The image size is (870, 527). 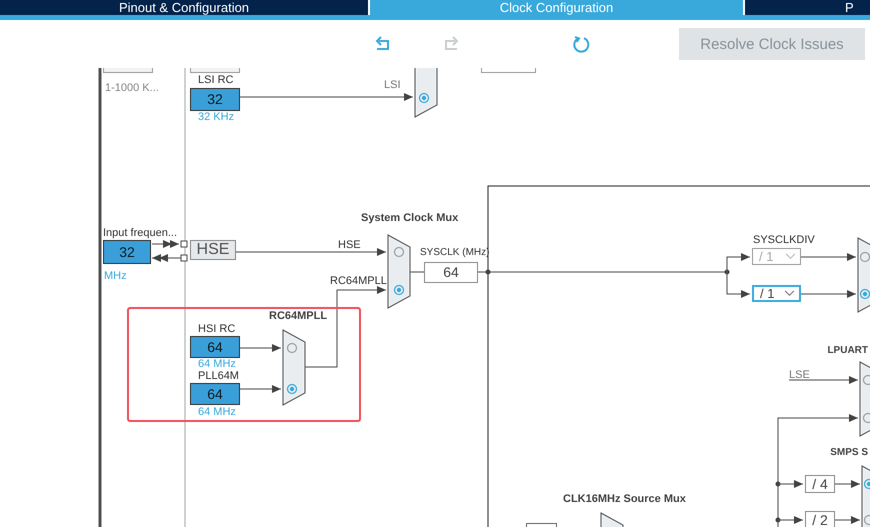 What do you see at coordinates (820, 519) in the screenshot?
I see `divider-value: / 2` at bounding box center [820, 519].